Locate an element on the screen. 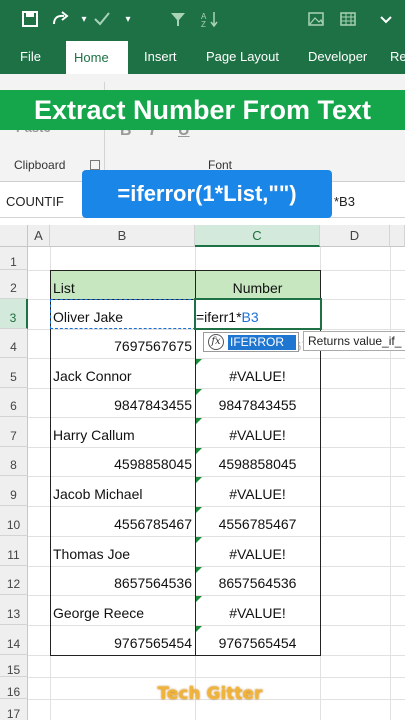  row-header-8: 8 is located at coordinates (14, 461).